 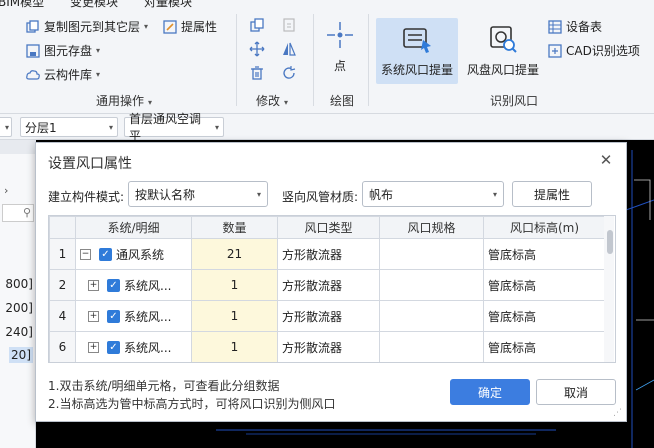 I want to click on table-header-row: 系统/明细 数量 风口类型 风口规格 风口标高(m), so click(x=327, y=227).